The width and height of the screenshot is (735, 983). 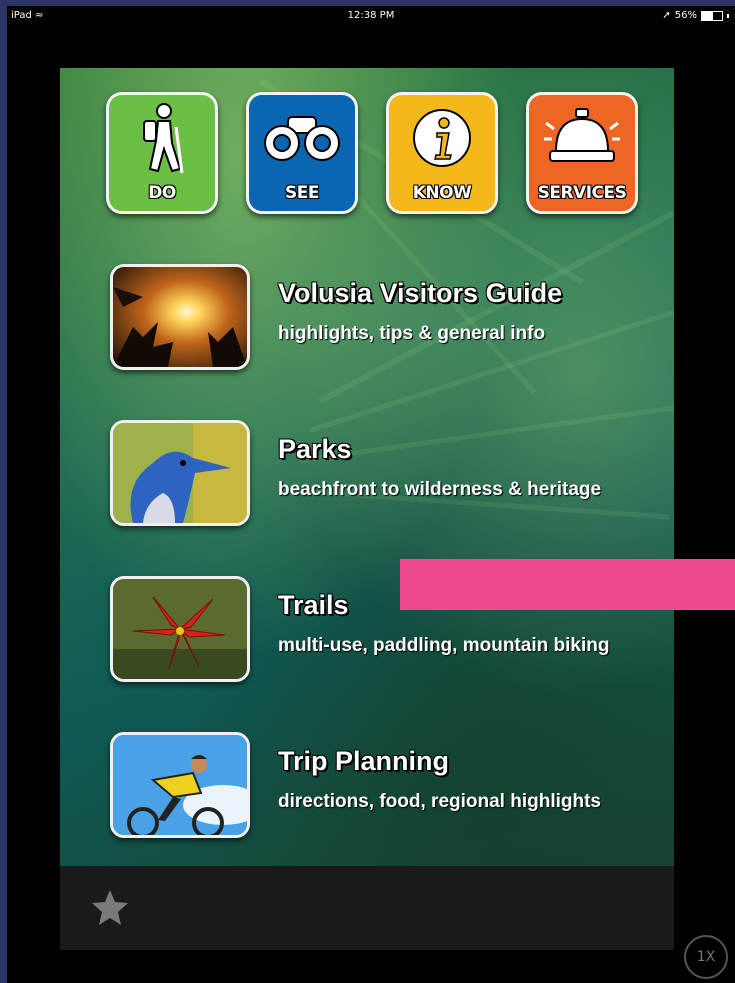 I want to click on star-icon, so click(x=110, y=910).